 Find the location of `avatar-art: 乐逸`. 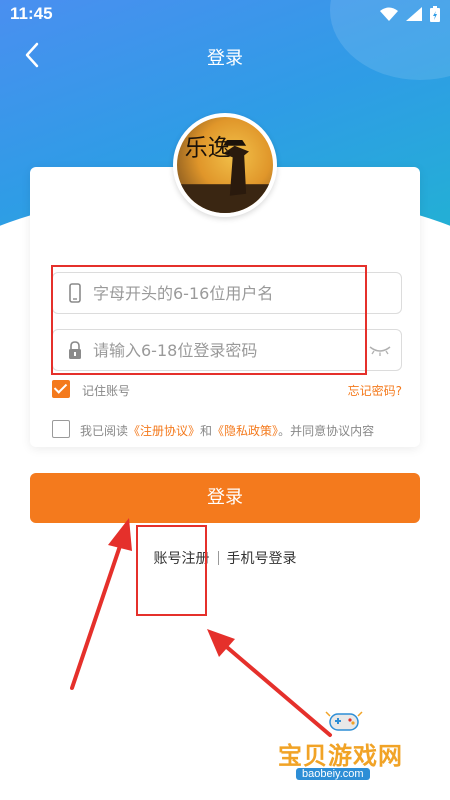

avatar-art: 乐逸 is located at coordinates (225, 174).